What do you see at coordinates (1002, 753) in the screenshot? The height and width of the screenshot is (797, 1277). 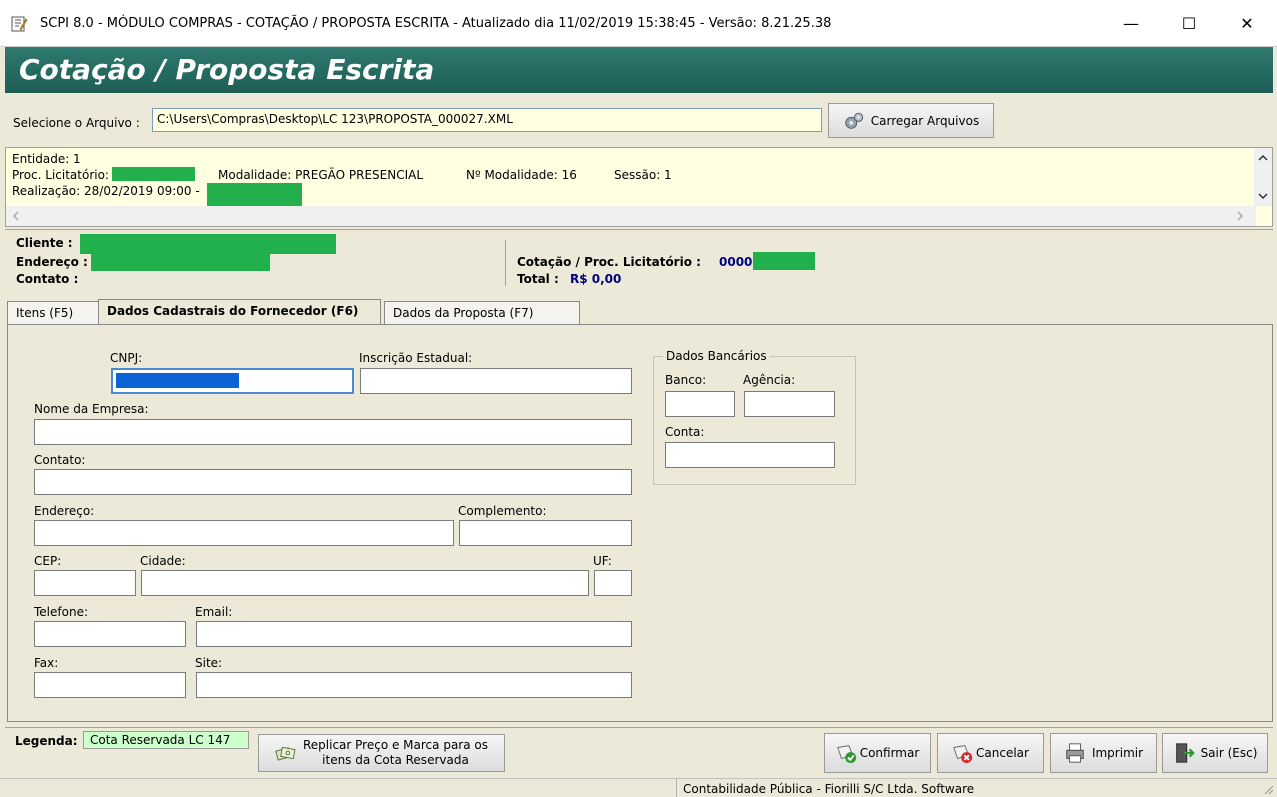 I see `cancelar-label: Cancelar` at bounding box center [1002, 753].